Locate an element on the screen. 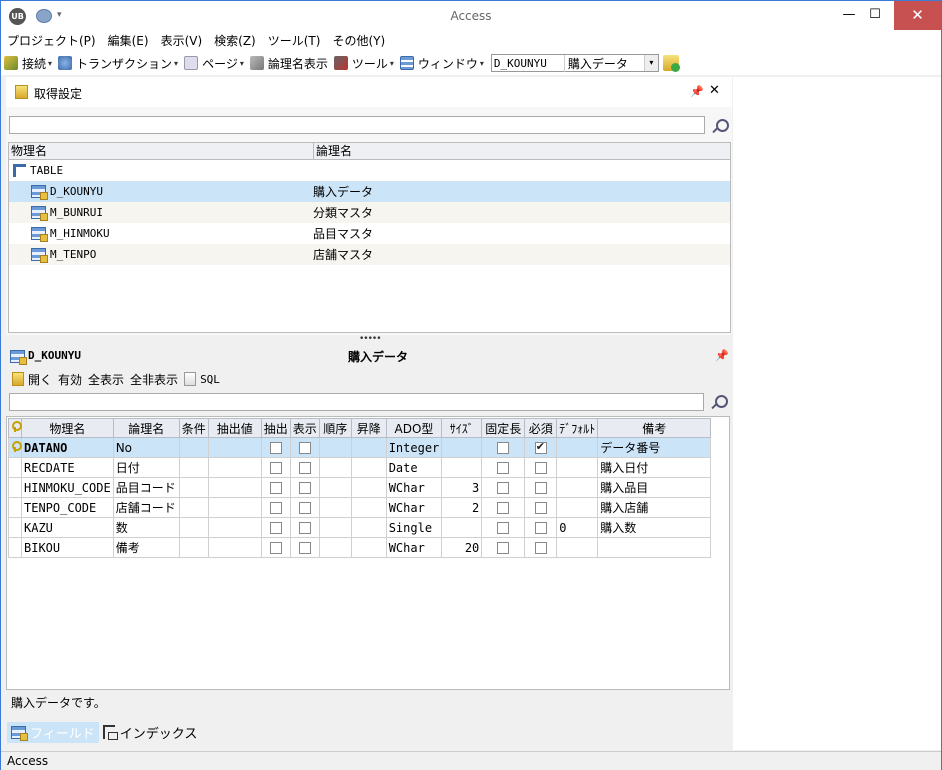 The height and width of the screenshot is (770, 942). maximize-button: ☐ is located at coordinates (875, 15).